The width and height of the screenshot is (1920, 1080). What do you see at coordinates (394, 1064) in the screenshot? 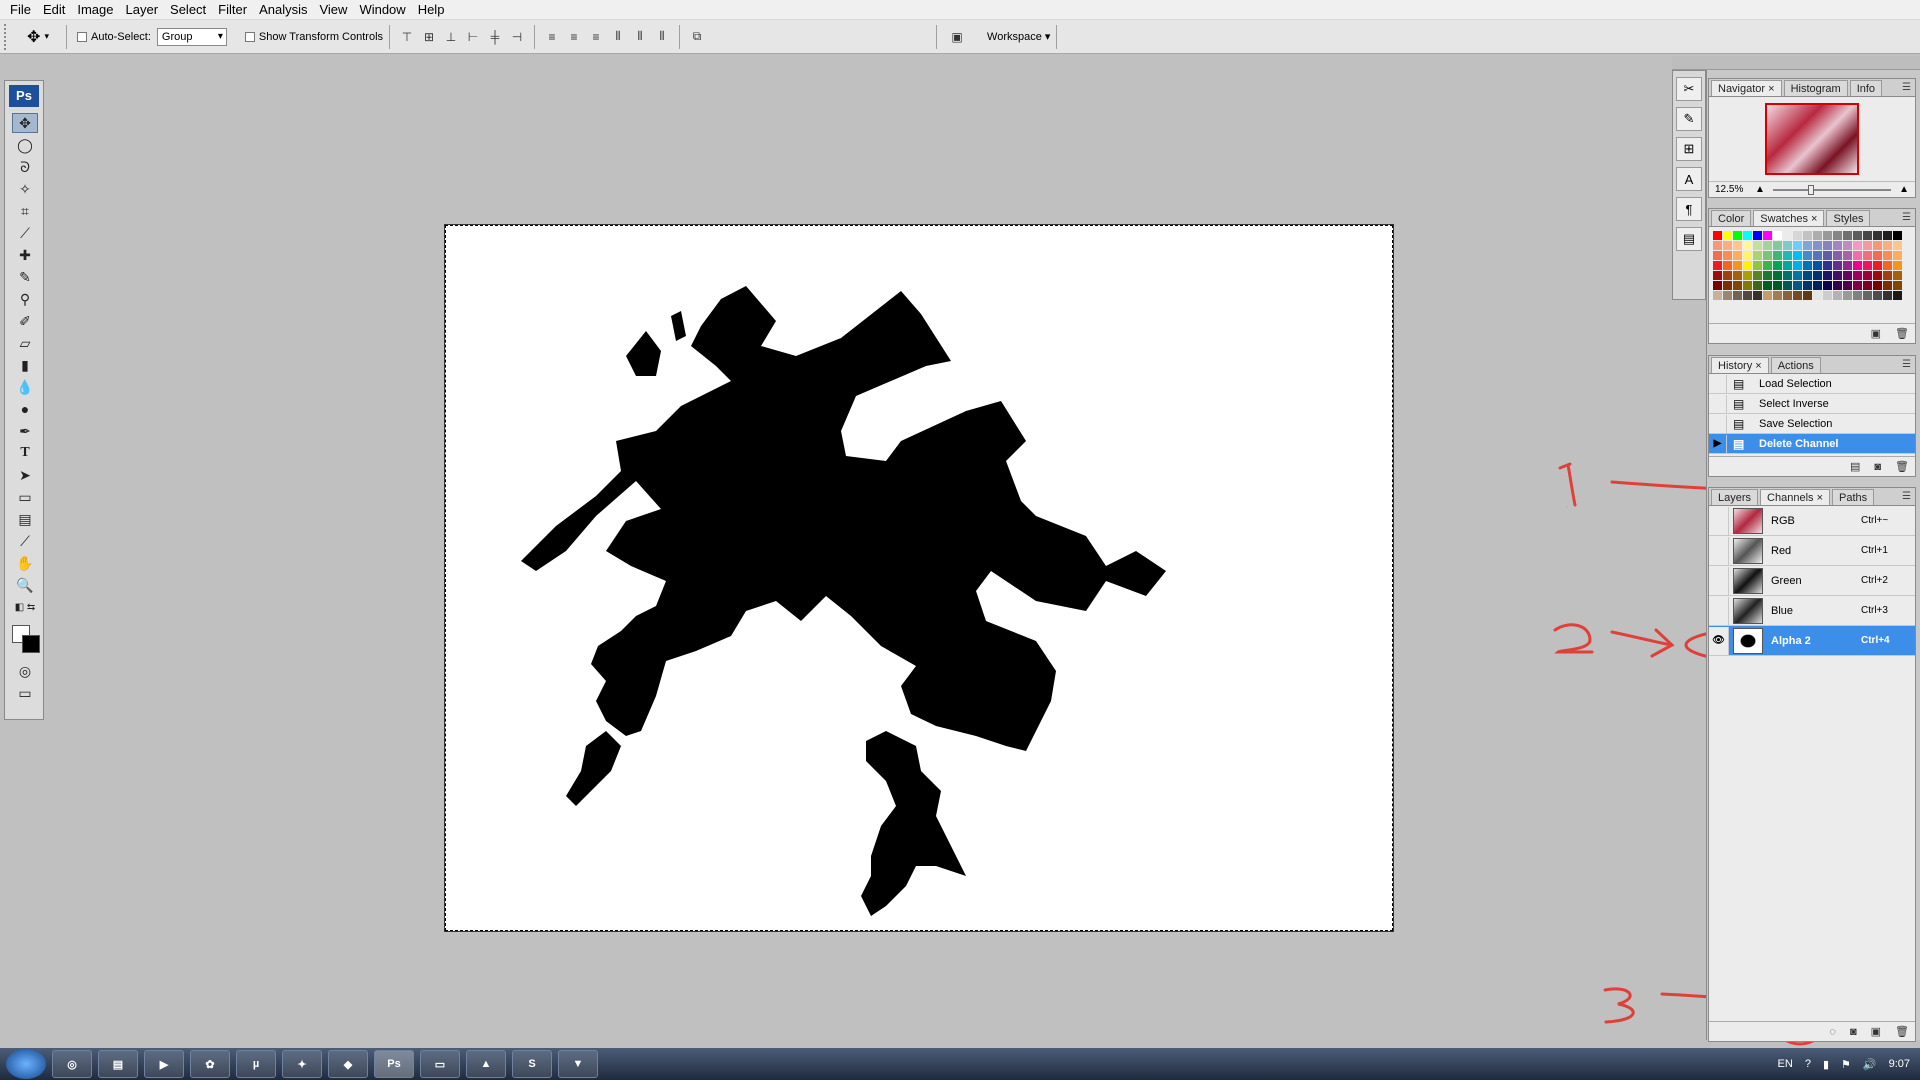
I see `photoshop-taskbar-icon: Ps` at bounding box center [394, 1064].